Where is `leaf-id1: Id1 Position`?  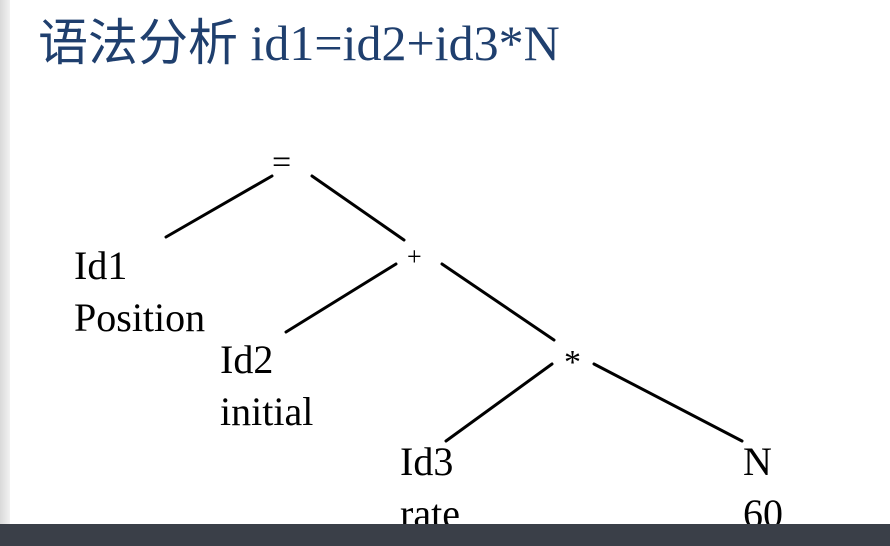
leaf-id1: Id1 Position is located at coordinates (139, 292).